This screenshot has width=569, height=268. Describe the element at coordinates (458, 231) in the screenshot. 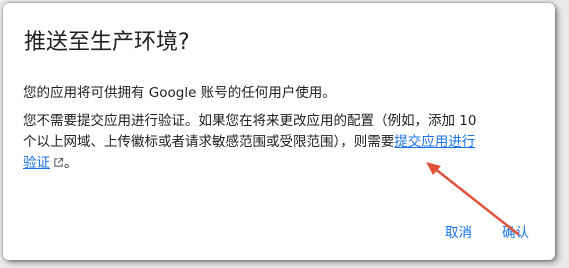

I see `cancel-button: 取消` at that location.